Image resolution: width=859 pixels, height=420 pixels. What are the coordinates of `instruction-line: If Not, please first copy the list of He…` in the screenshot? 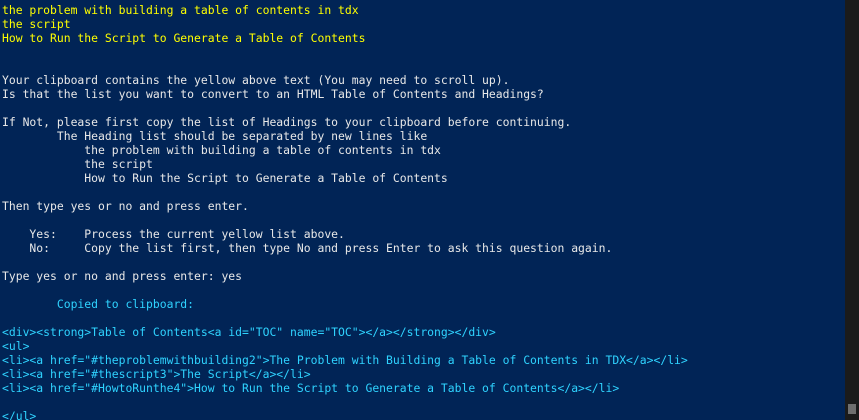 It's located at (287, 122).